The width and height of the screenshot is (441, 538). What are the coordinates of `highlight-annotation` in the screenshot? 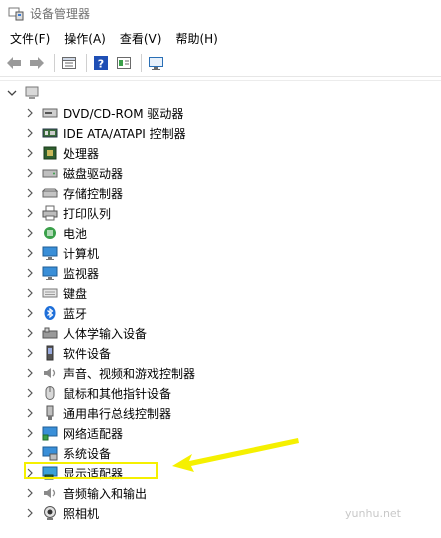 It's located at (91, 470).